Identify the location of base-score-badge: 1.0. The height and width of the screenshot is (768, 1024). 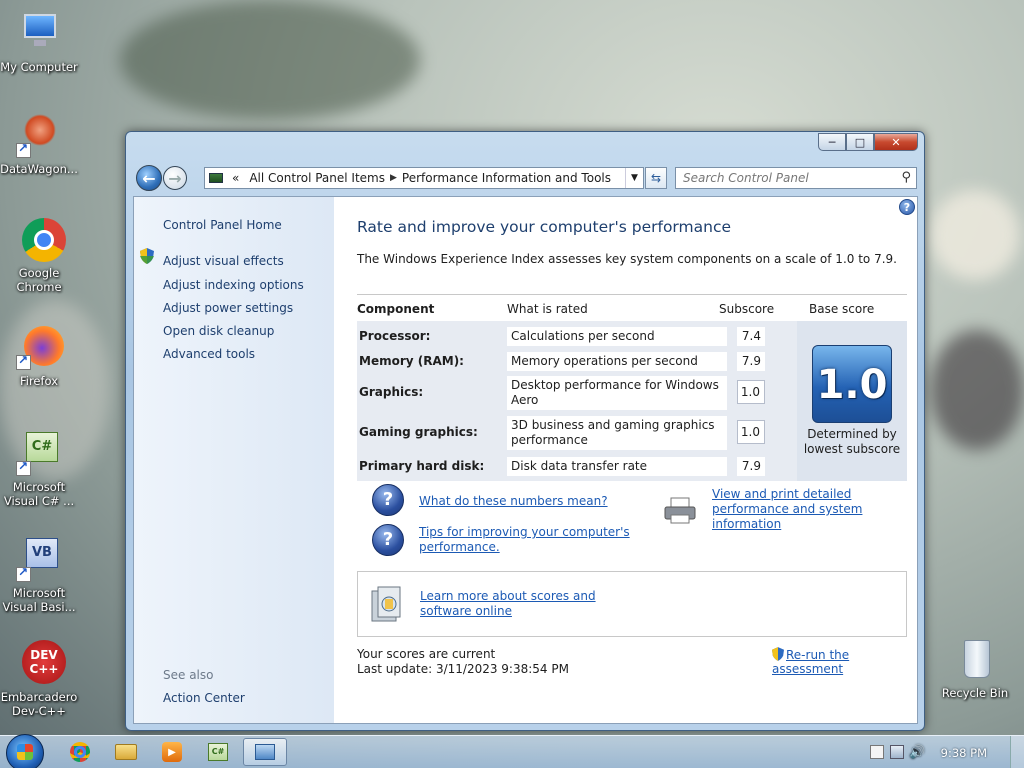
(852, 384).